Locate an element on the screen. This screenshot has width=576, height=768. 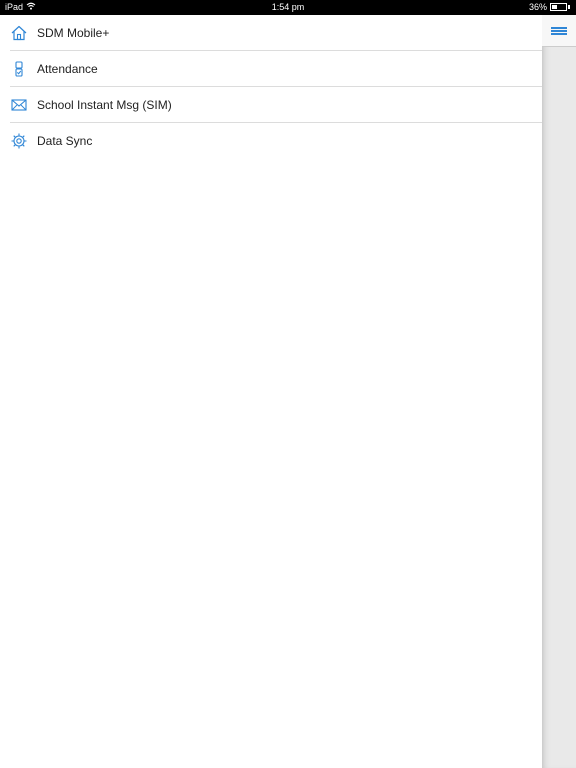
status-bar: iPad 1:54 pm 36% is located at coordinates (288, 7).